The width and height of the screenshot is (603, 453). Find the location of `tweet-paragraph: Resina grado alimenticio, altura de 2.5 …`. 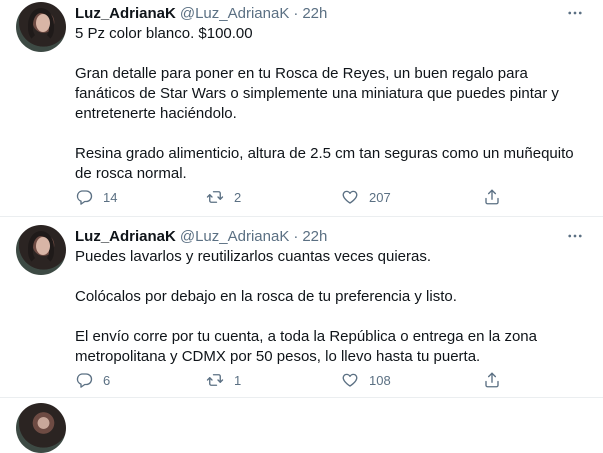

tweet-paragraph: Resina grado alimenticio, altura de 2.5 … is located at coordinates (324, 163).